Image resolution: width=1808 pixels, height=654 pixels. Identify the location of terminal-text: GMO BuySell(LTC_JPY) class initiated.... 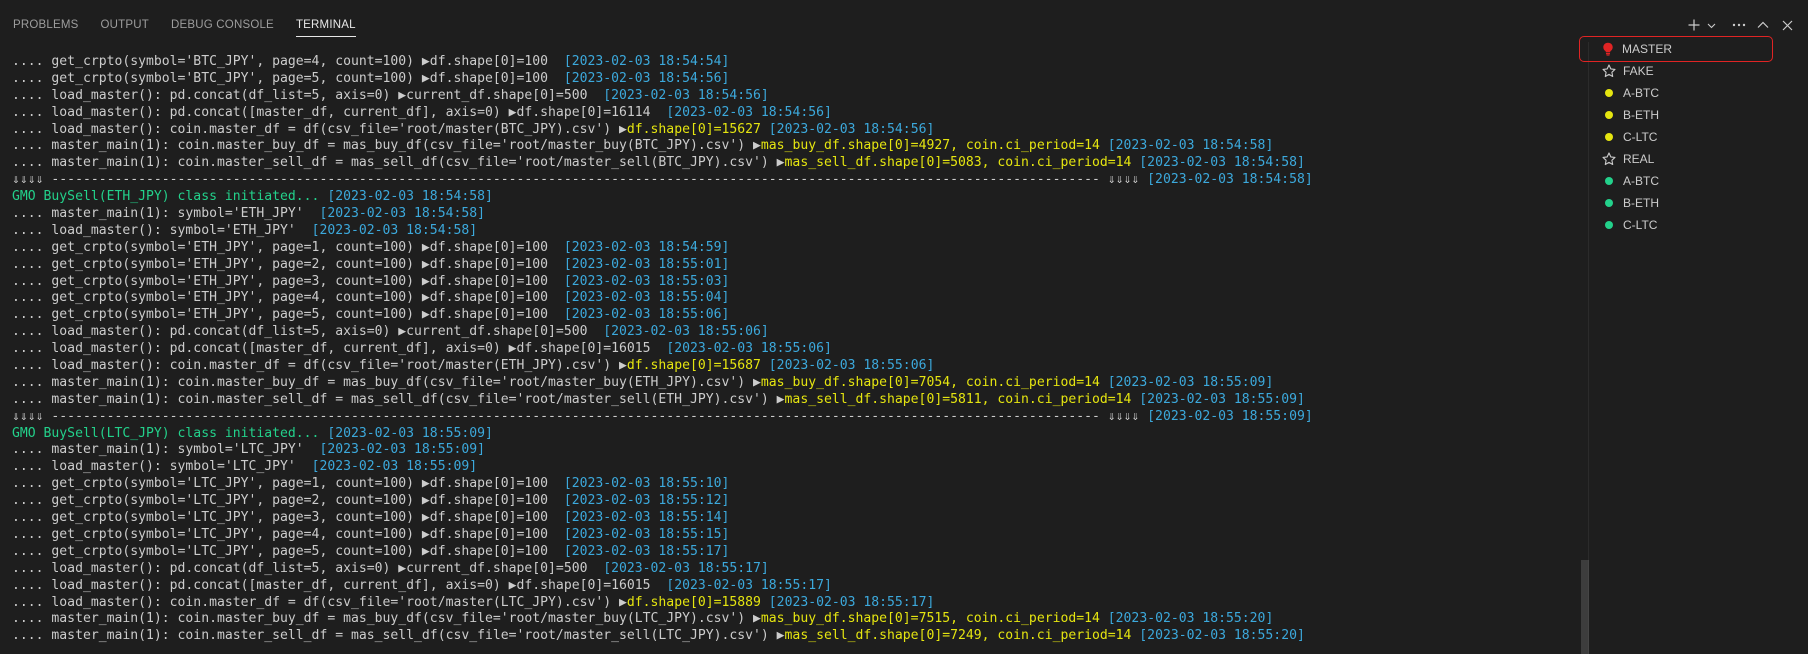
(170, 433).